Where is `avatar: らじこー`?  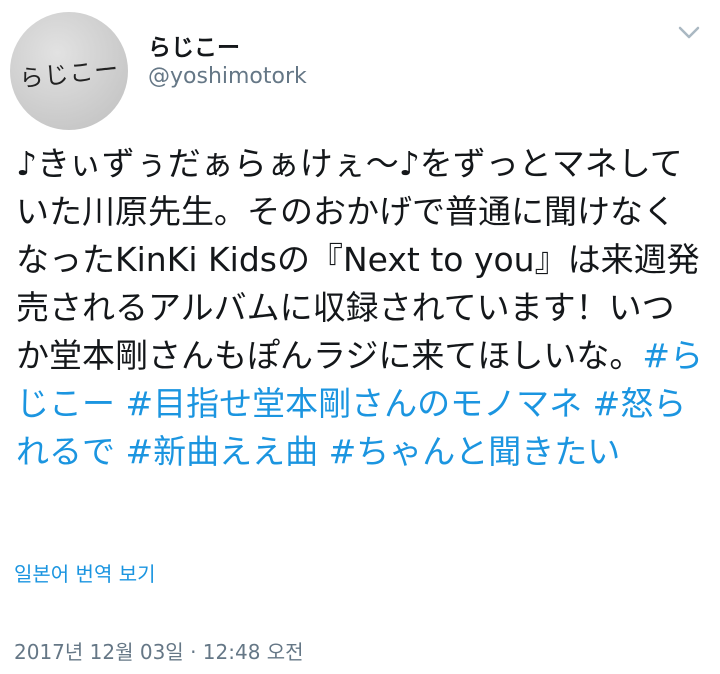
avatar: らじこー is located at coordinates (69, 71).